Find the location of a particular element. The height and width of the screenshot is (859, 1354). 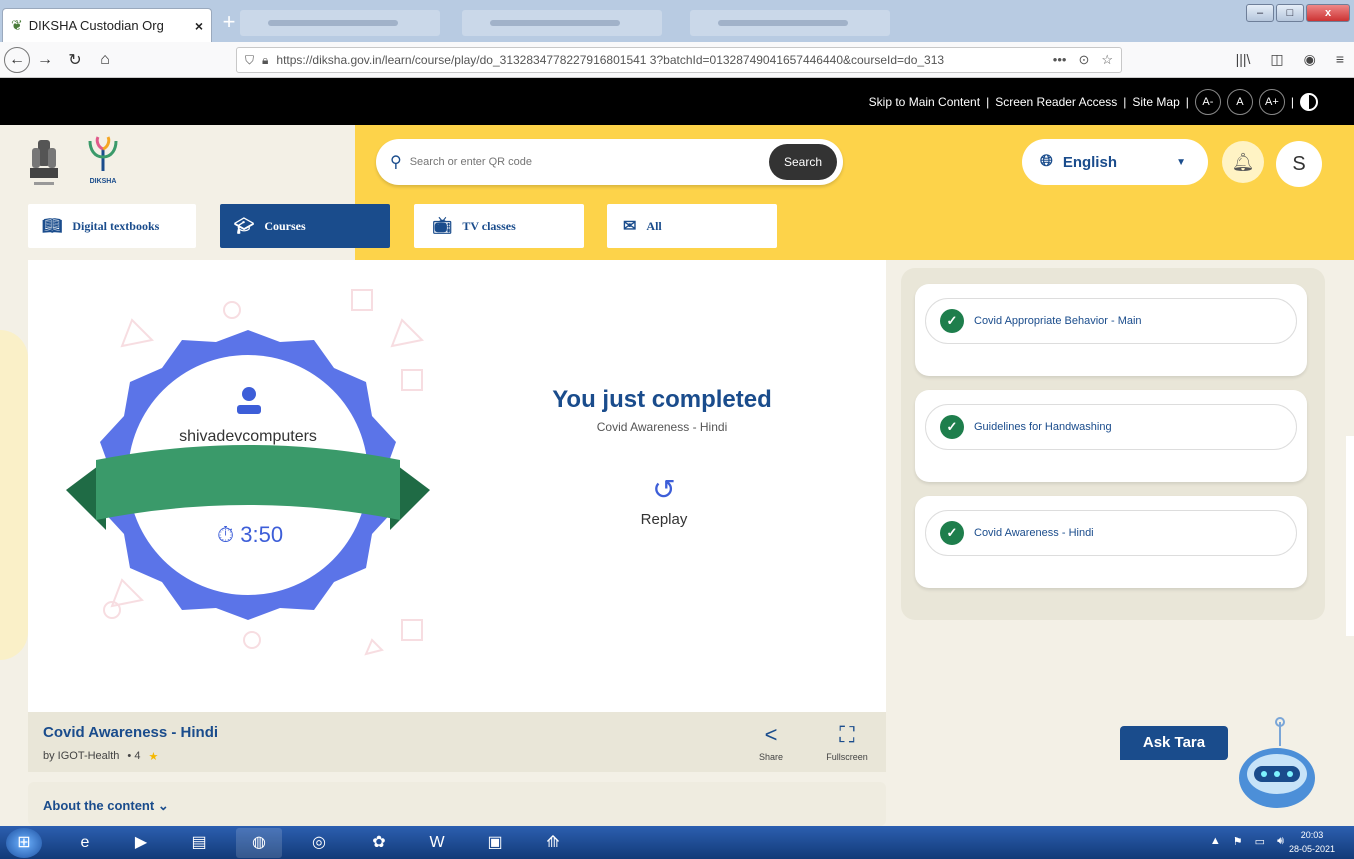

unit-label: Guidelines for Handwashing is located at coordinates (1043, 427).